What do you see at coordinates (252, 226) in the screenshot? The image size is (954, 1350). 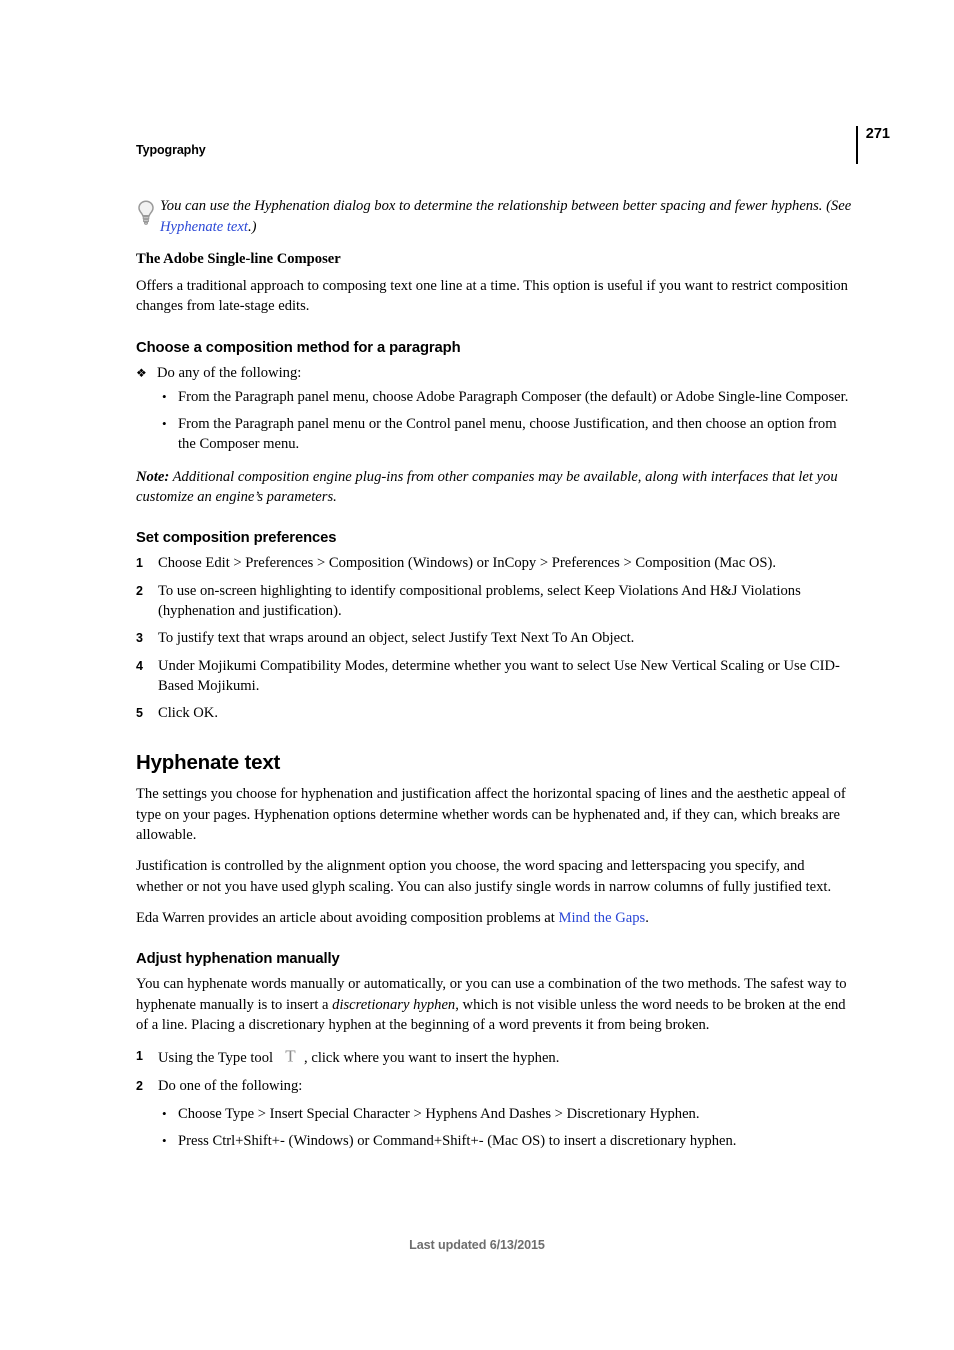 I see `tip-text-after: .)` at bounding box center [252, 226].